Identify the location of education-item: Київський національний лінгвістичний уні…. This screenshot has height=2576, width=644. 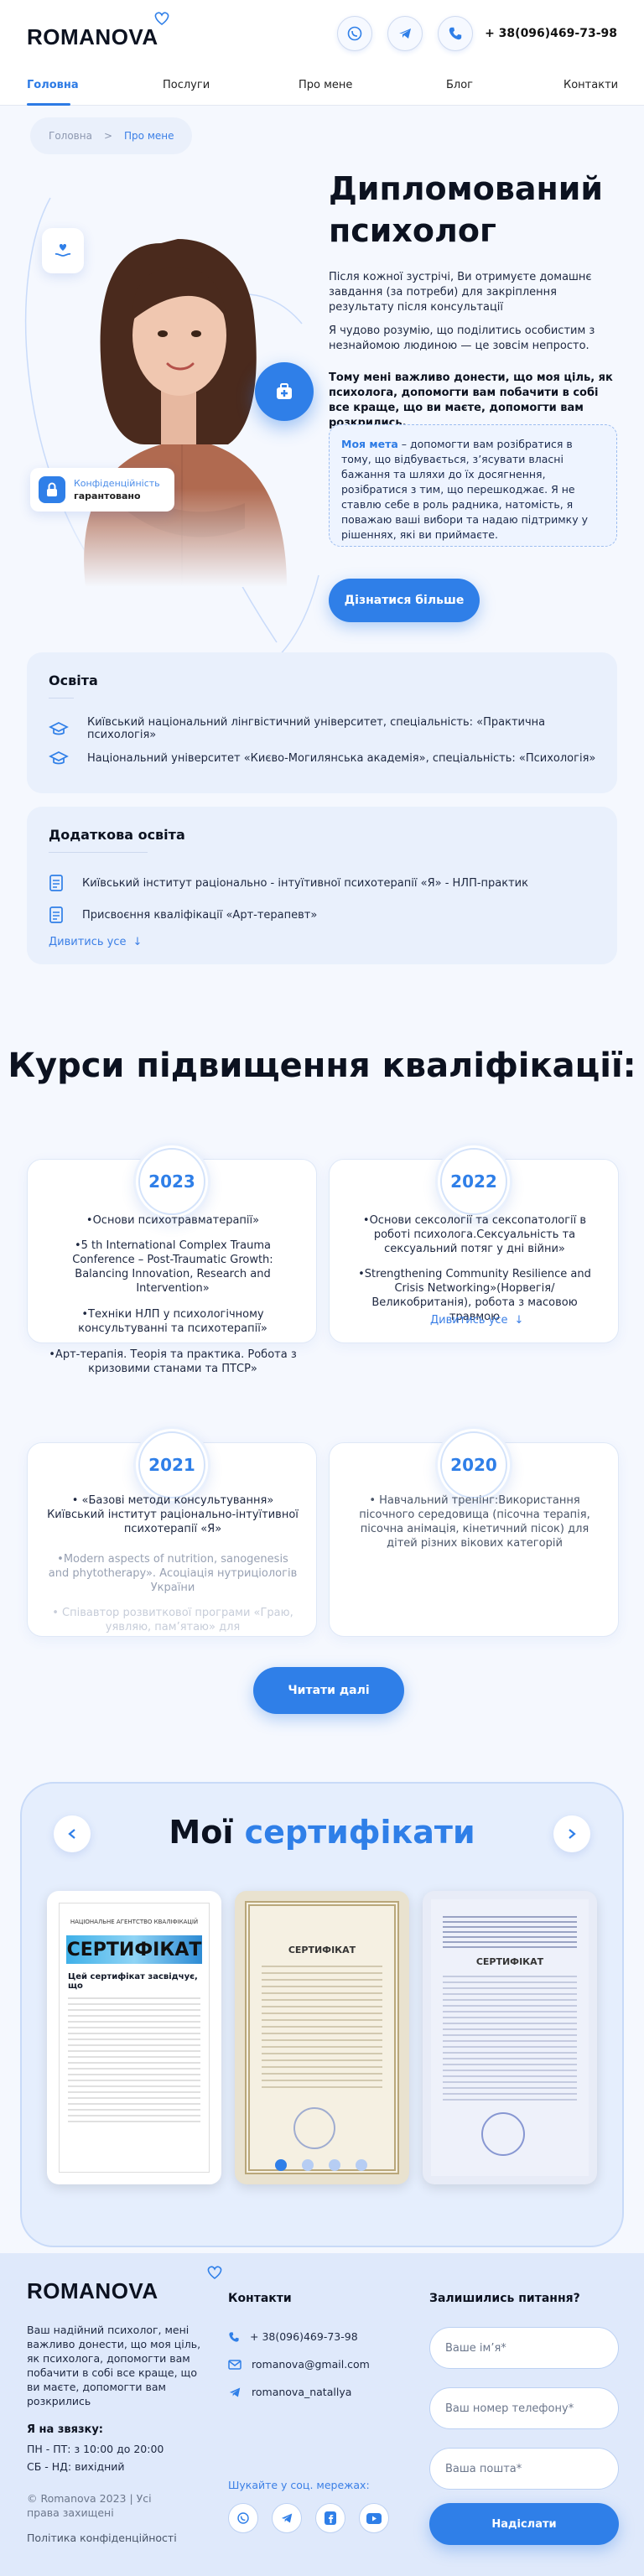
(333, 728).